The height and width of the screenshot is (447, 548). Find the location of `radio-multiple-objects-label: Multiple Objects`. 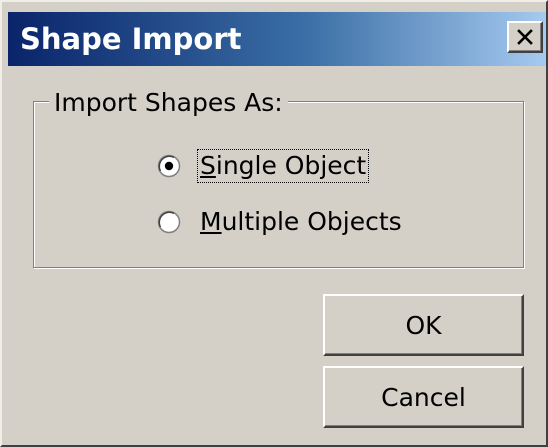

radio-multiple-objects-label: Multiple Objects is located at coordinates (301, 222).